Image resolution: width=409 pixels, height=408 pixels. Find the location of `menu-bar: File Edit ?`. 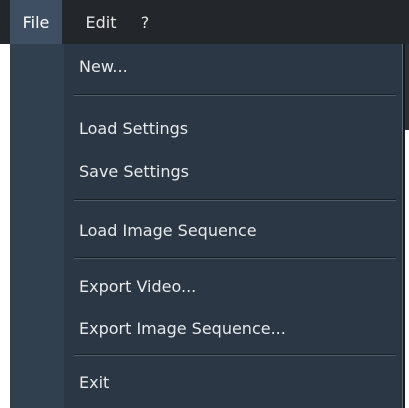

menu-bar: File Edit ? is located at coordinates (204, 22).